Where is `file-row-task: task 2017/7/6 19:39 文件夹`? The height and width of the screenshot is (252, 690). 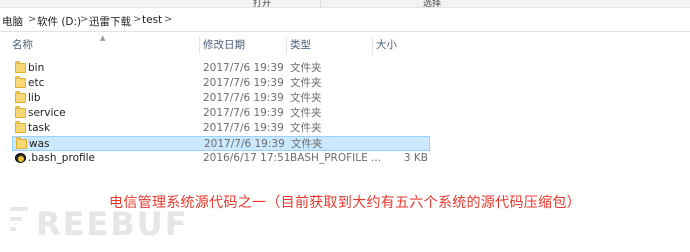
file-row-task: task 2017/7/6 19:39 文件夹 is located at coordinates (221, 128).